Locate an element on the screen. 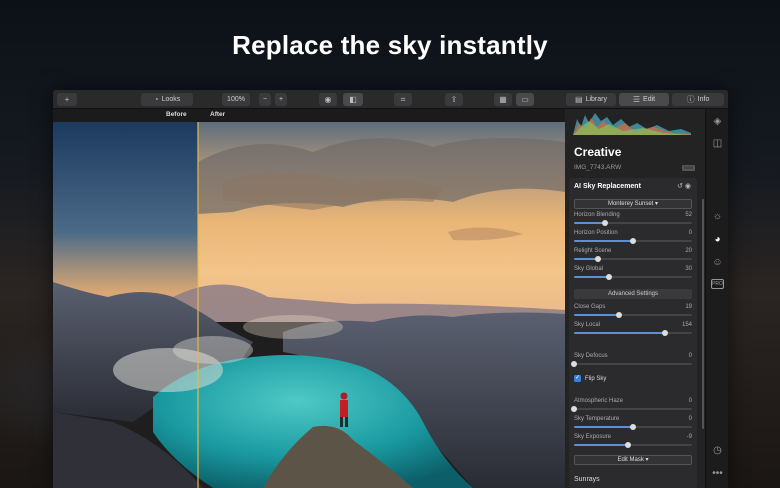 The height and width of the screenshot is (488, 780). reset-icon: ↺ is located at coordinates (680, 186).